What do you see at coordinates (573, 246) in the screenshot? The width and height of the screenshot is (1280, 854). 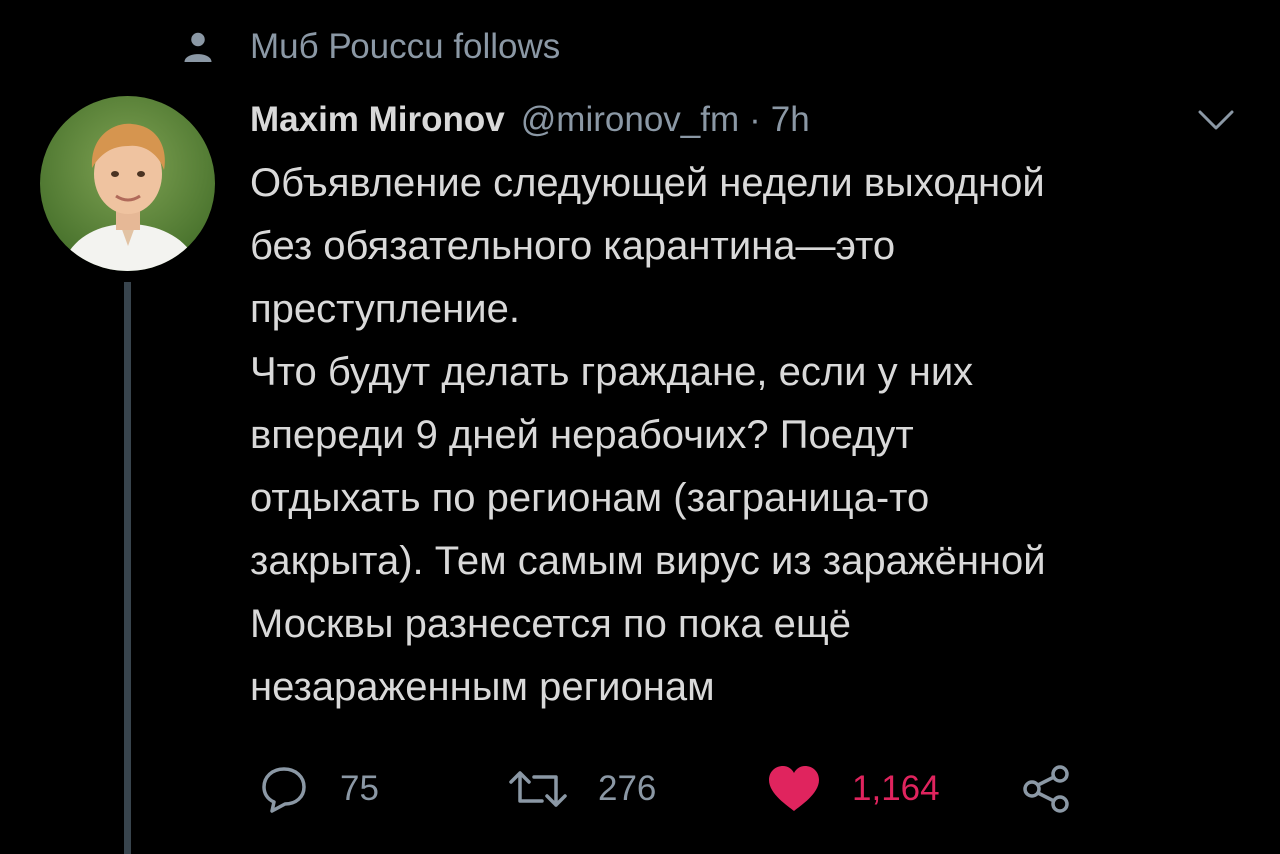 I see `tweet-text-line: без обязательного карантина—это` at bounding box center [573, 246].